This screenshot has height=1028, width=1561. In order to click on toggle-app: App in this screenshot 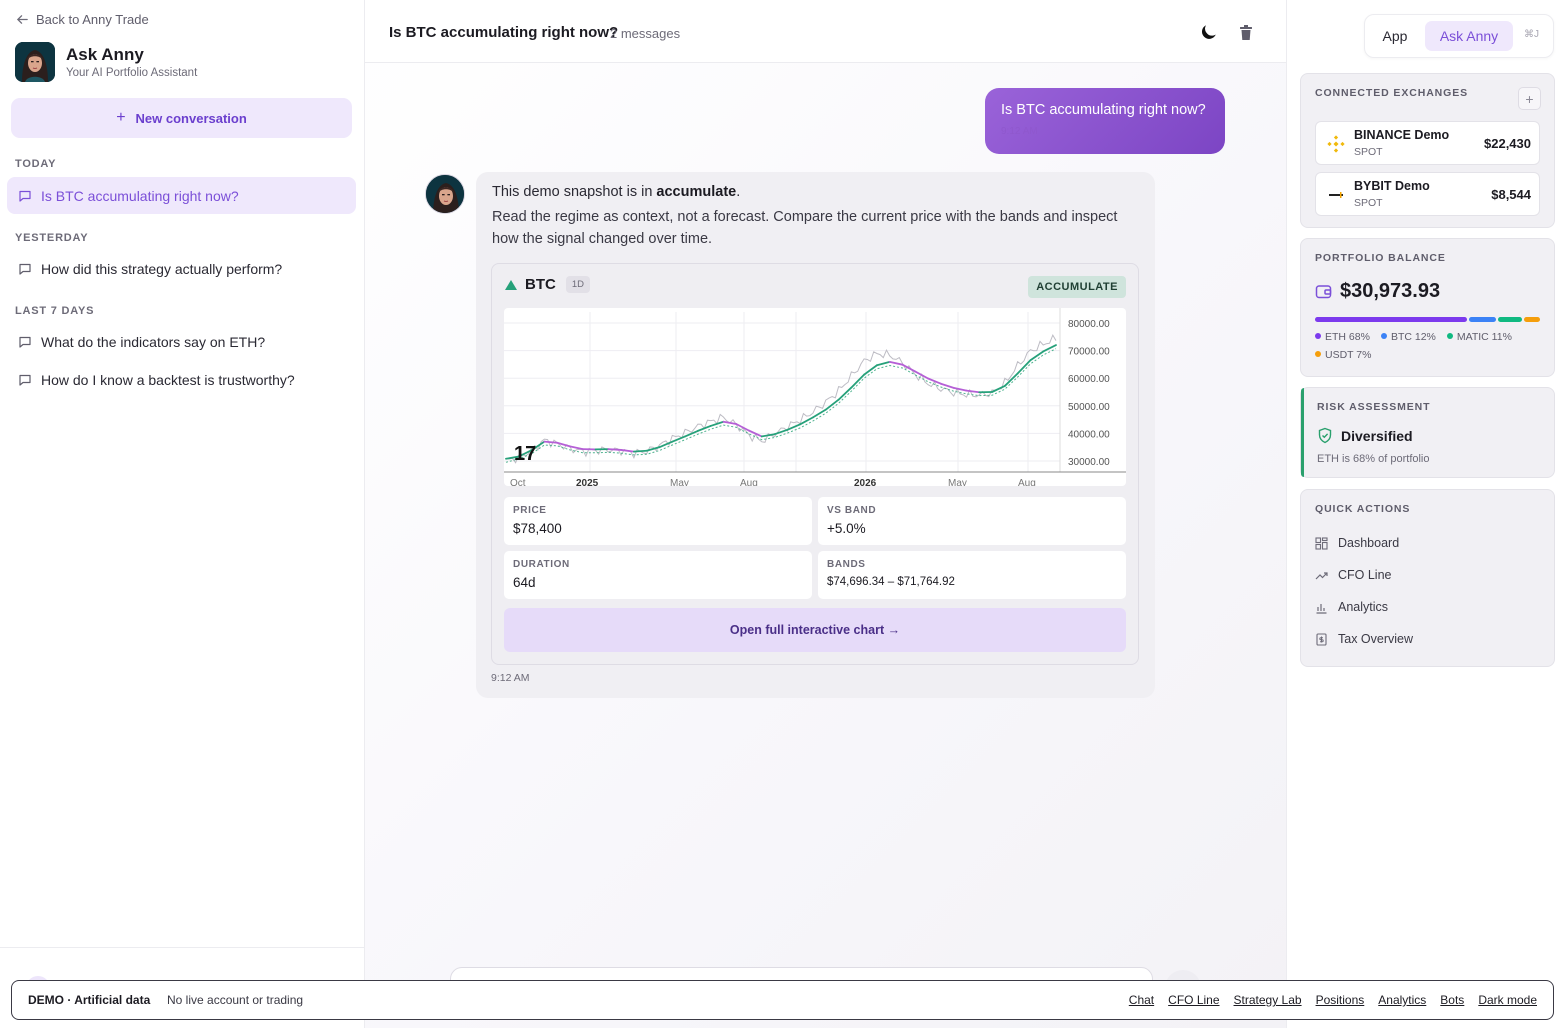, I will do `click(1395, 36)`.